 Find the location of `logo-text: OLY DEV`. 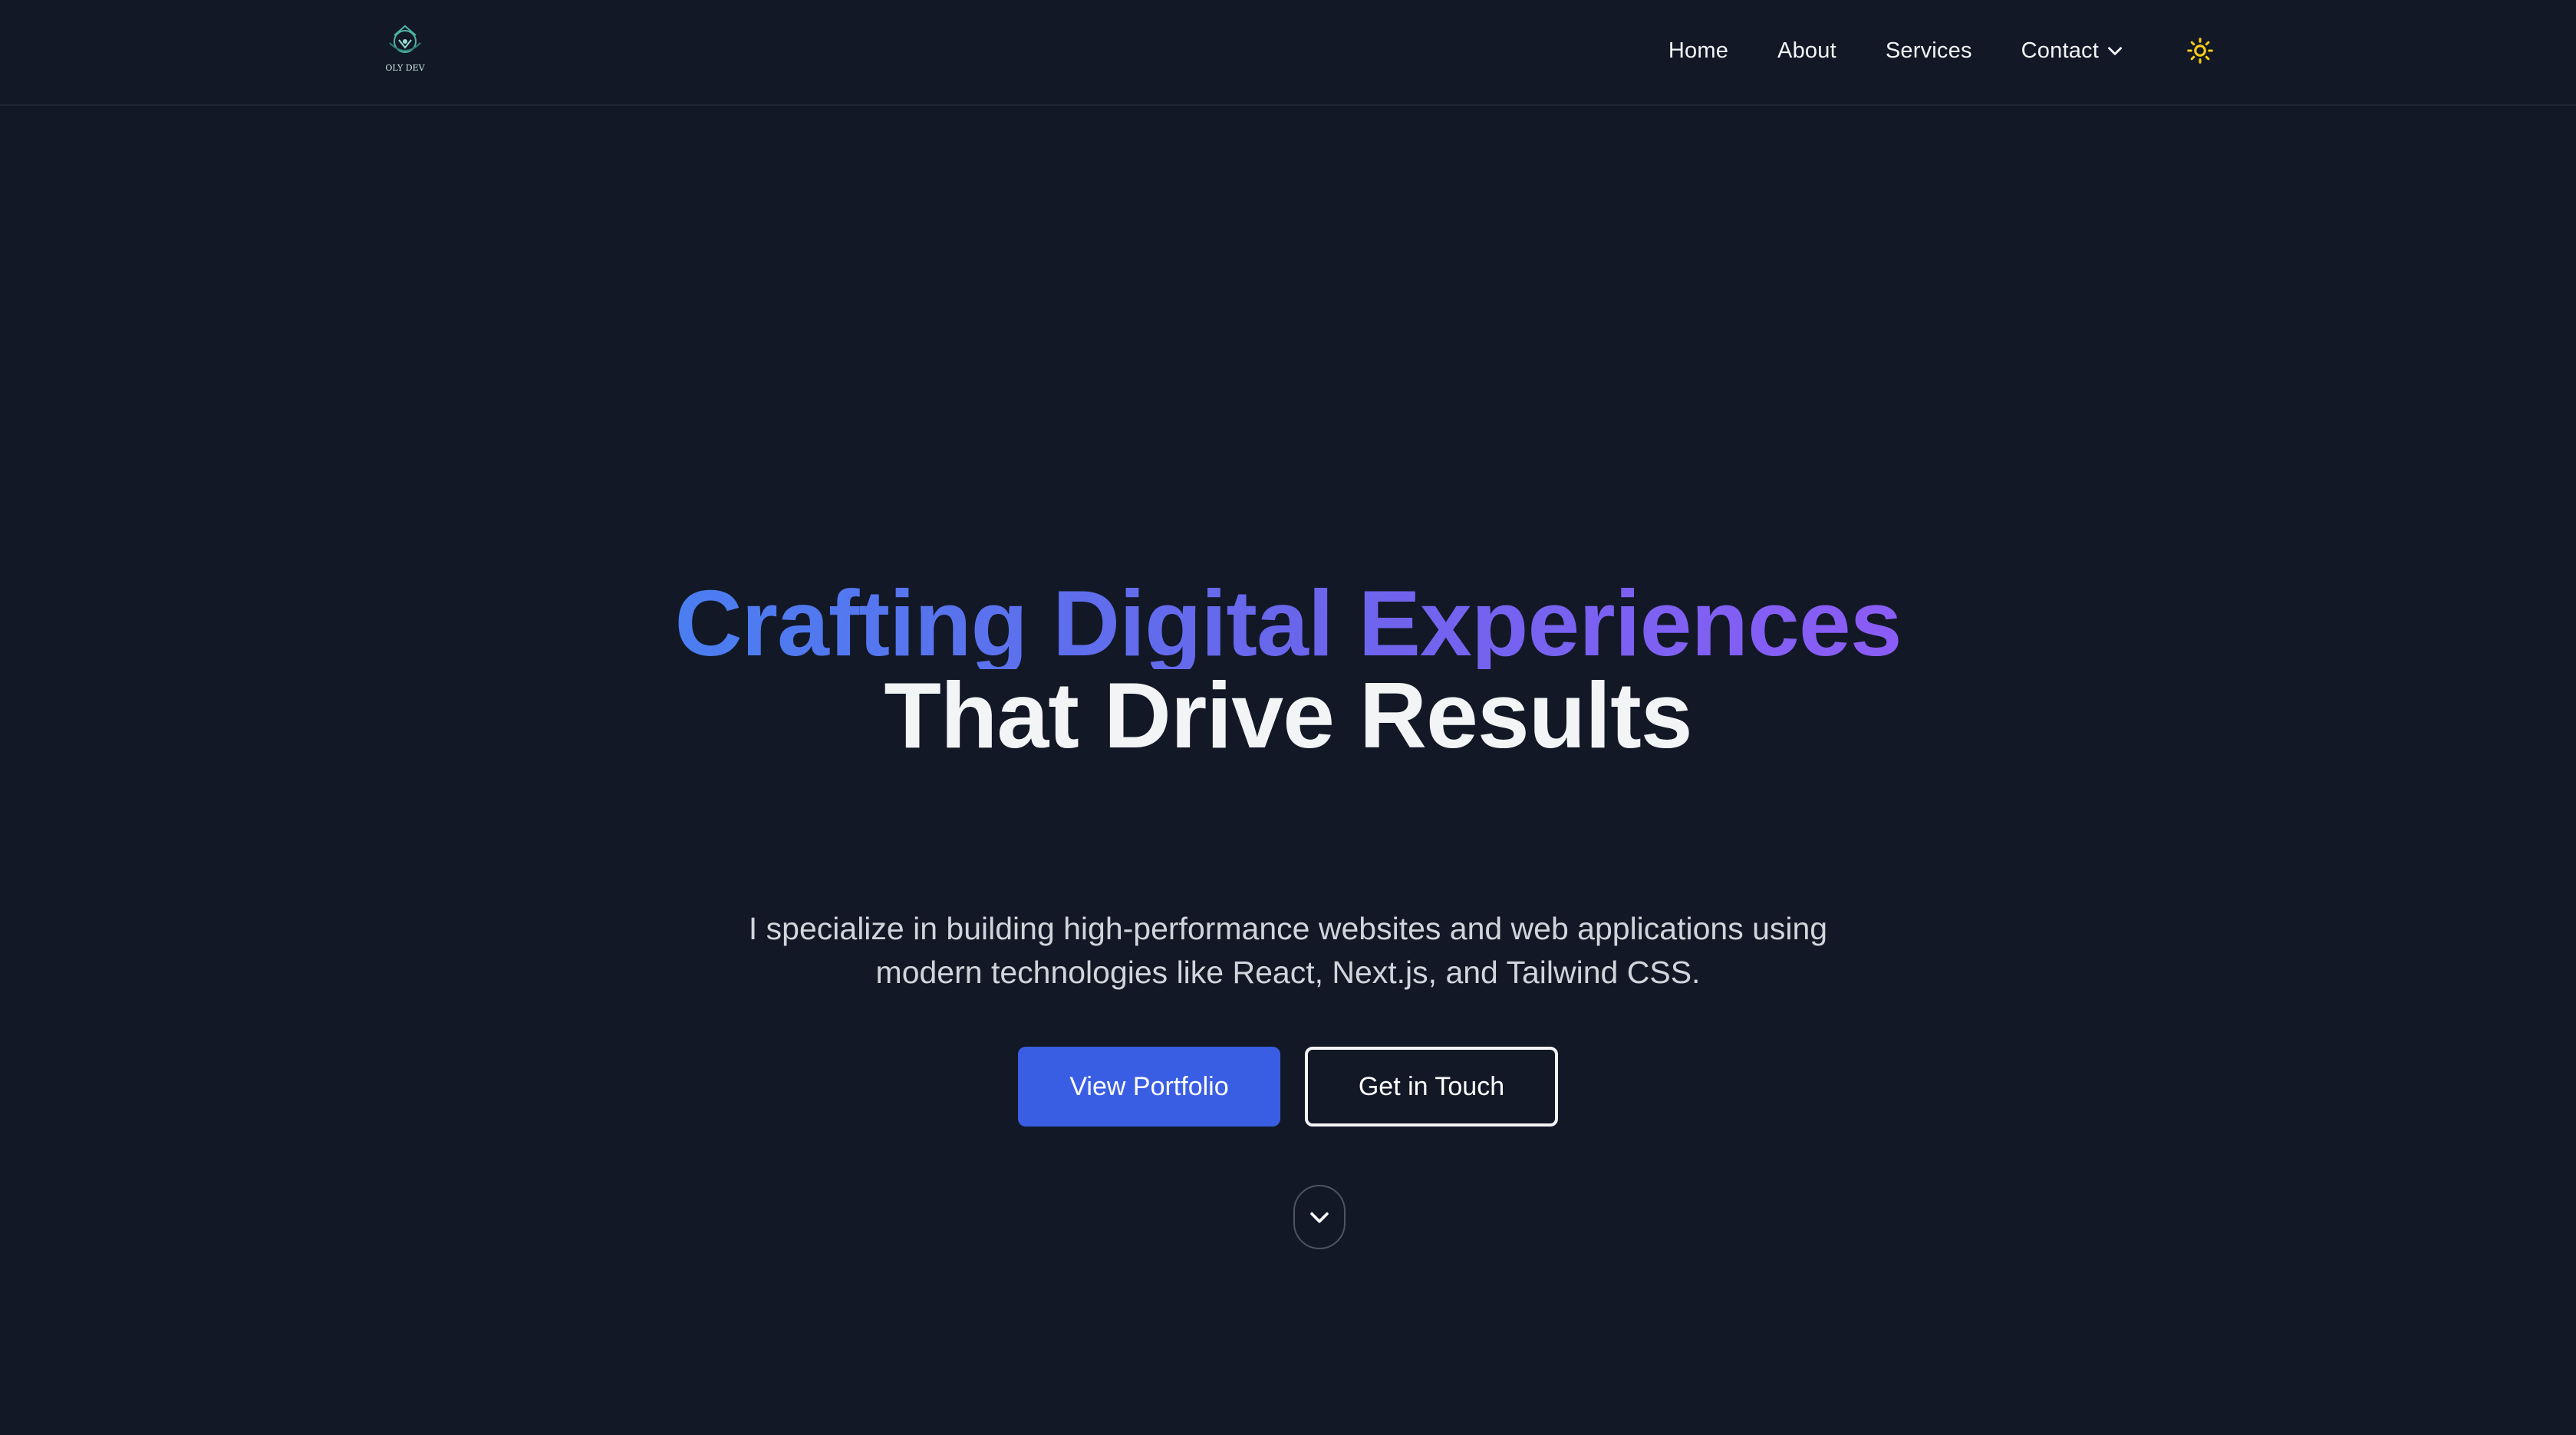

logo-text: OLY DEV is located at coordinates (405, 68).